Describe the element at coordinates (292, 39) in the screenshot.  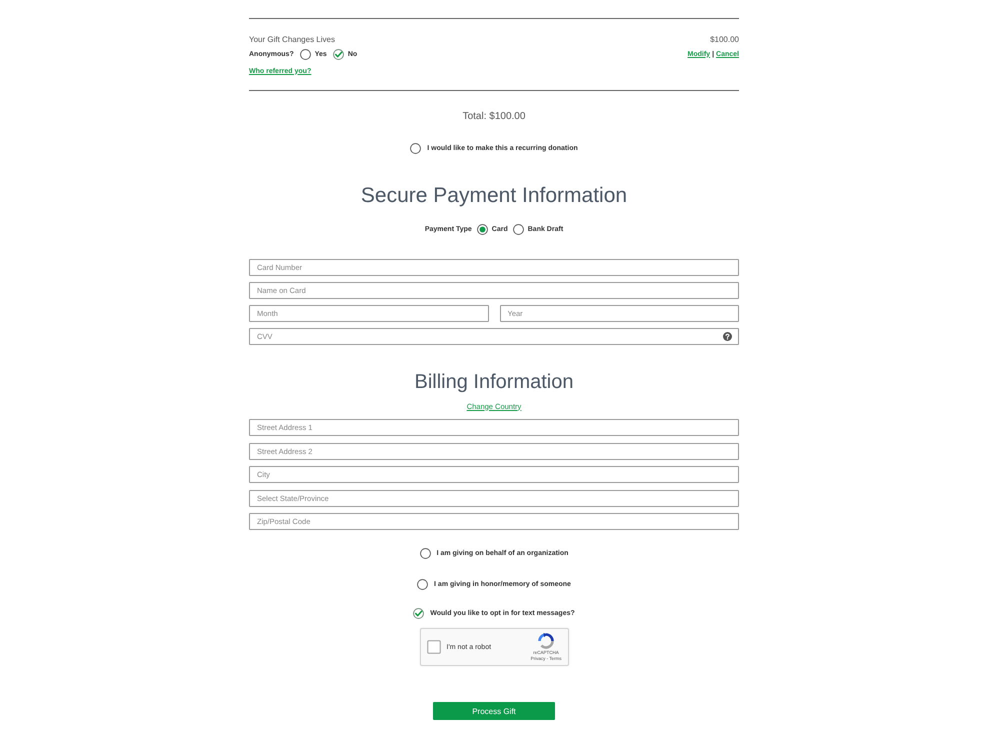
I see `gift-title: Your Gift Changes Lives` at that location.